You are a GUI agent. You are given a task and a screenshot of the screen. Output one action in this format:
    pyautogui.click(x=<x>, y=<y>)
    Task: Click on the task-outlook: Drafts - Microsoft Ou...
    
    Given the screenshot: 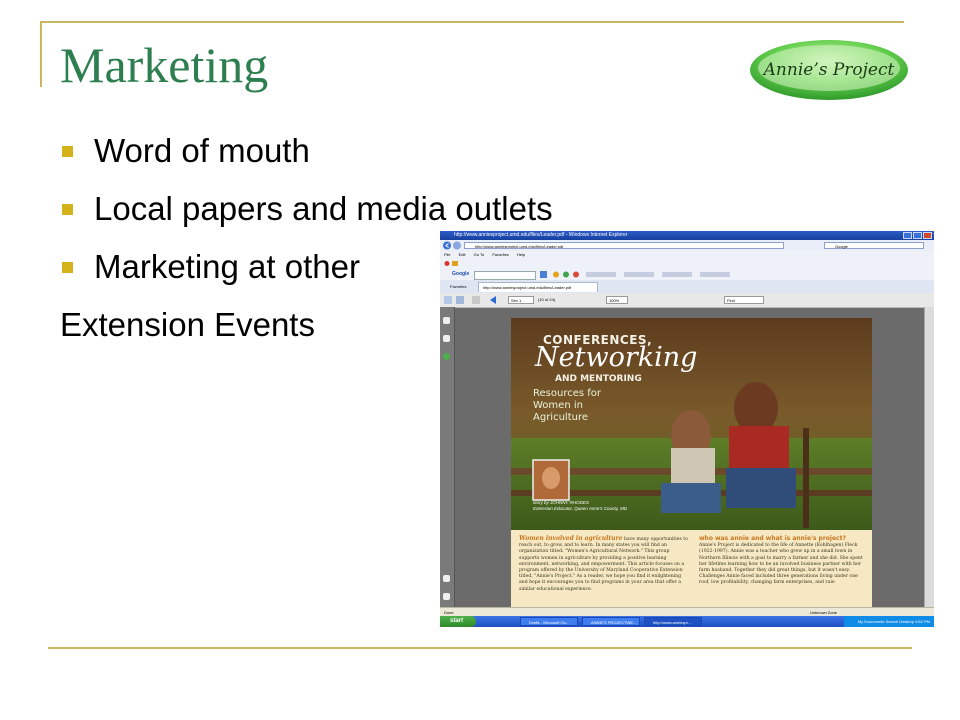 What is the action you would take?
    pyautogui.click(x=549, y=621)
    